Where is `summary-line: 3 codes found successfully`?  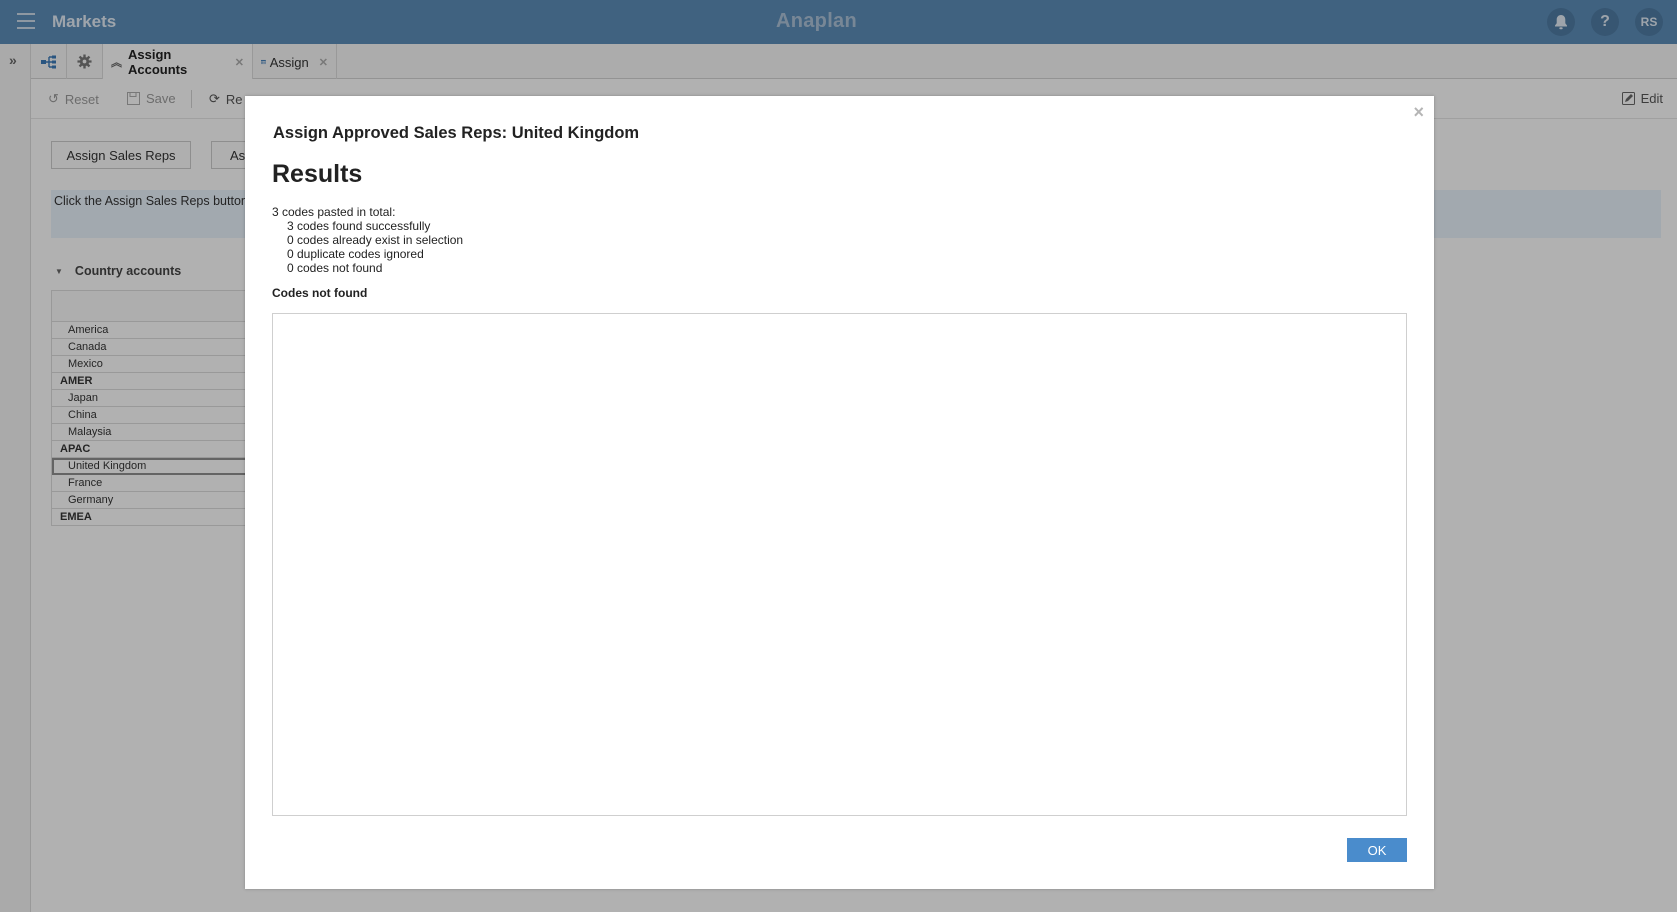 summary-line: 3 codes found successfully is located at coordinates (359, 226).